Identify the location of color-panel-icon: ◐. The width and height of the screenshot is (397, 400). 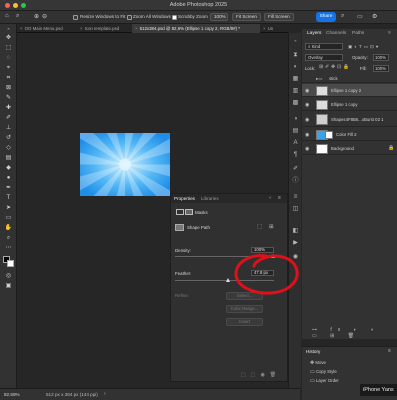
(295, 67).